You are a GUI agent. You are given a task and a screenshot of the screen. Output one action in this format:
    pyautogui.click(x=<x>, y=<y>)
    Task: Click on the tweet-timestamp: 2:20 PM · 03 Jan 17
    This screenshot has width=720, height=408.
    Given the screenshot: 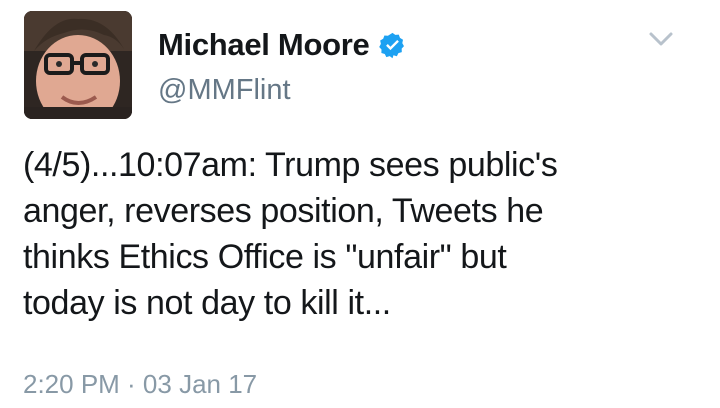 What is the action you would take?
    pyautogui.click(x=140, y=384)
    